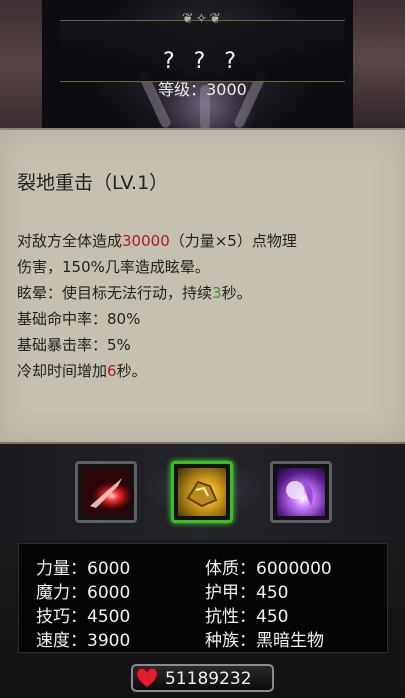 The image size is (405, 698). I want to click on stat-speed: 速度：3900, so click(83, 641).